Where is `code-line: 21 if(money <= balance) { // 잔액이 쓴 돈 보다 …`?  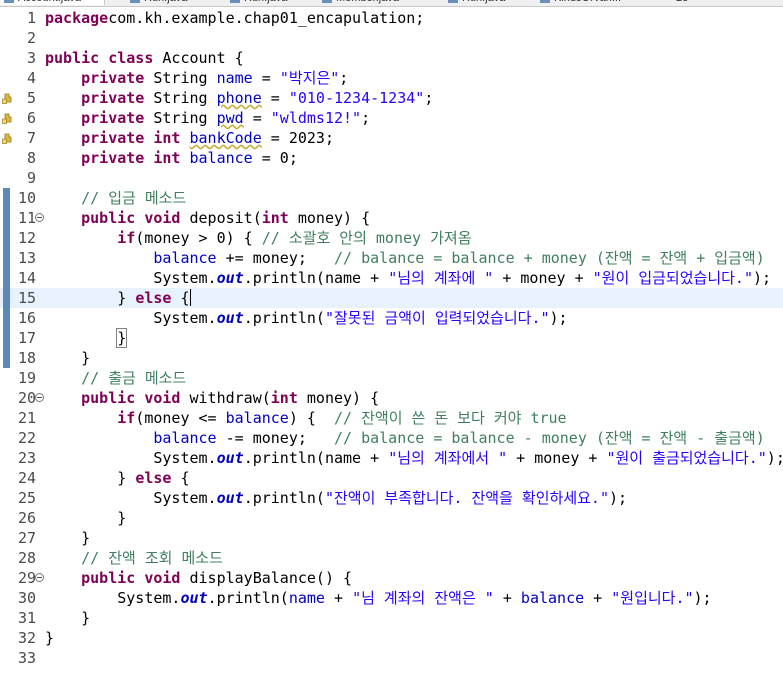
code-line: 21 if(money <= balance) { // 잔액이 쓴 돈 보다 … is located at coordinates (391, 418).